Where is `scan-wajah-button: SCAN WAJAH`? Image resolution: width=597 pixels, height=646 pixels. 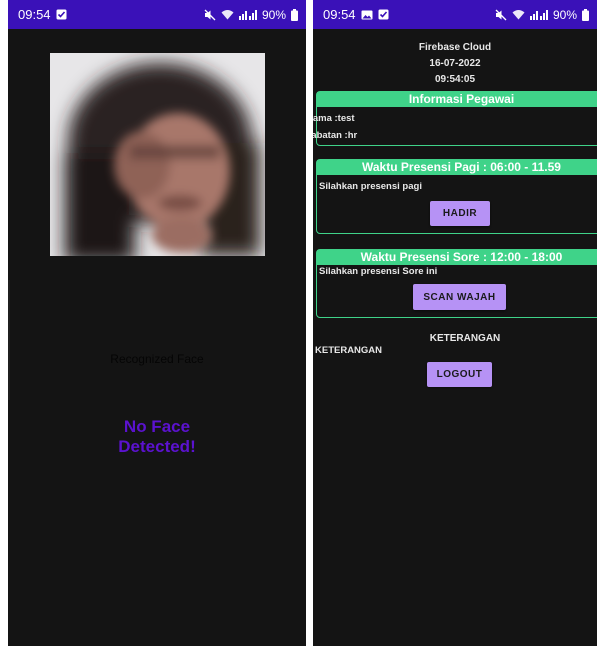
scan-wajah-button: SCAN WAJAH is located at coordinates (459, 297).